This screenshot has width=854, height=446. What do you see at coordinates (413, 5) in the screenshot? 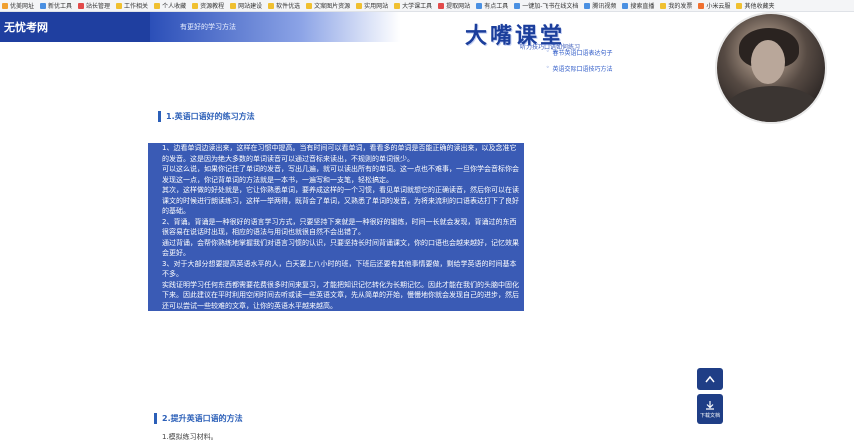
I see `bookmark-item: 大学课工具` at bounding box center [413, 5].